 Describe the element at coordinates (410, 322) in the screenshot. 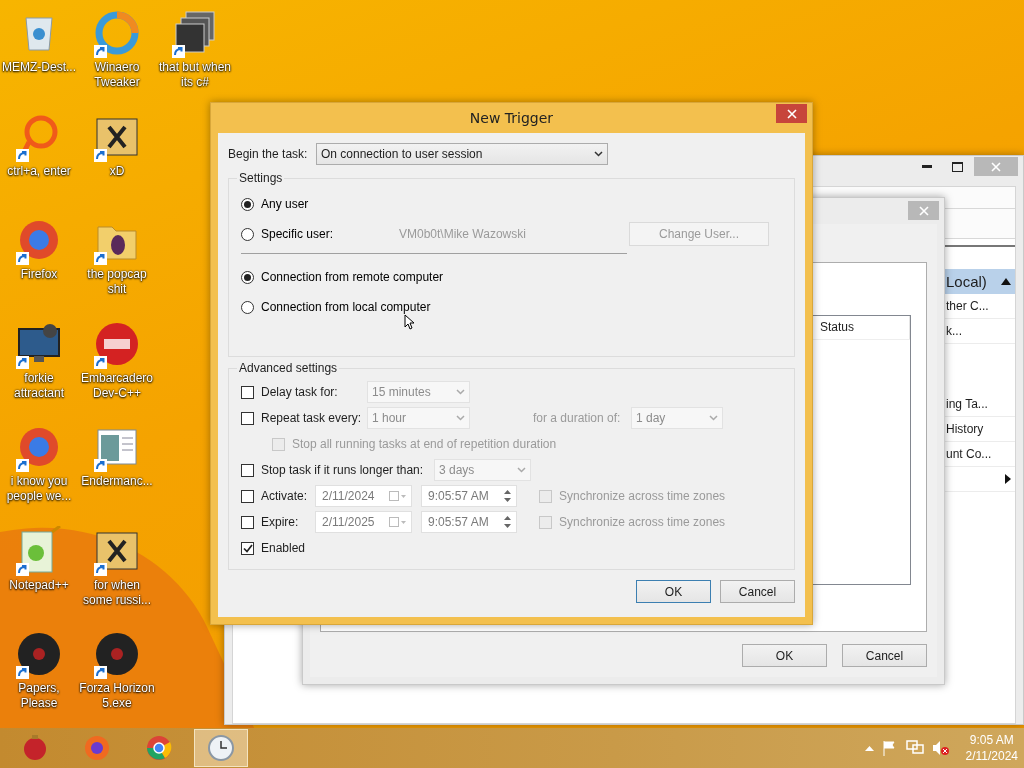

I see `mouse-pointer-icon` at that location.